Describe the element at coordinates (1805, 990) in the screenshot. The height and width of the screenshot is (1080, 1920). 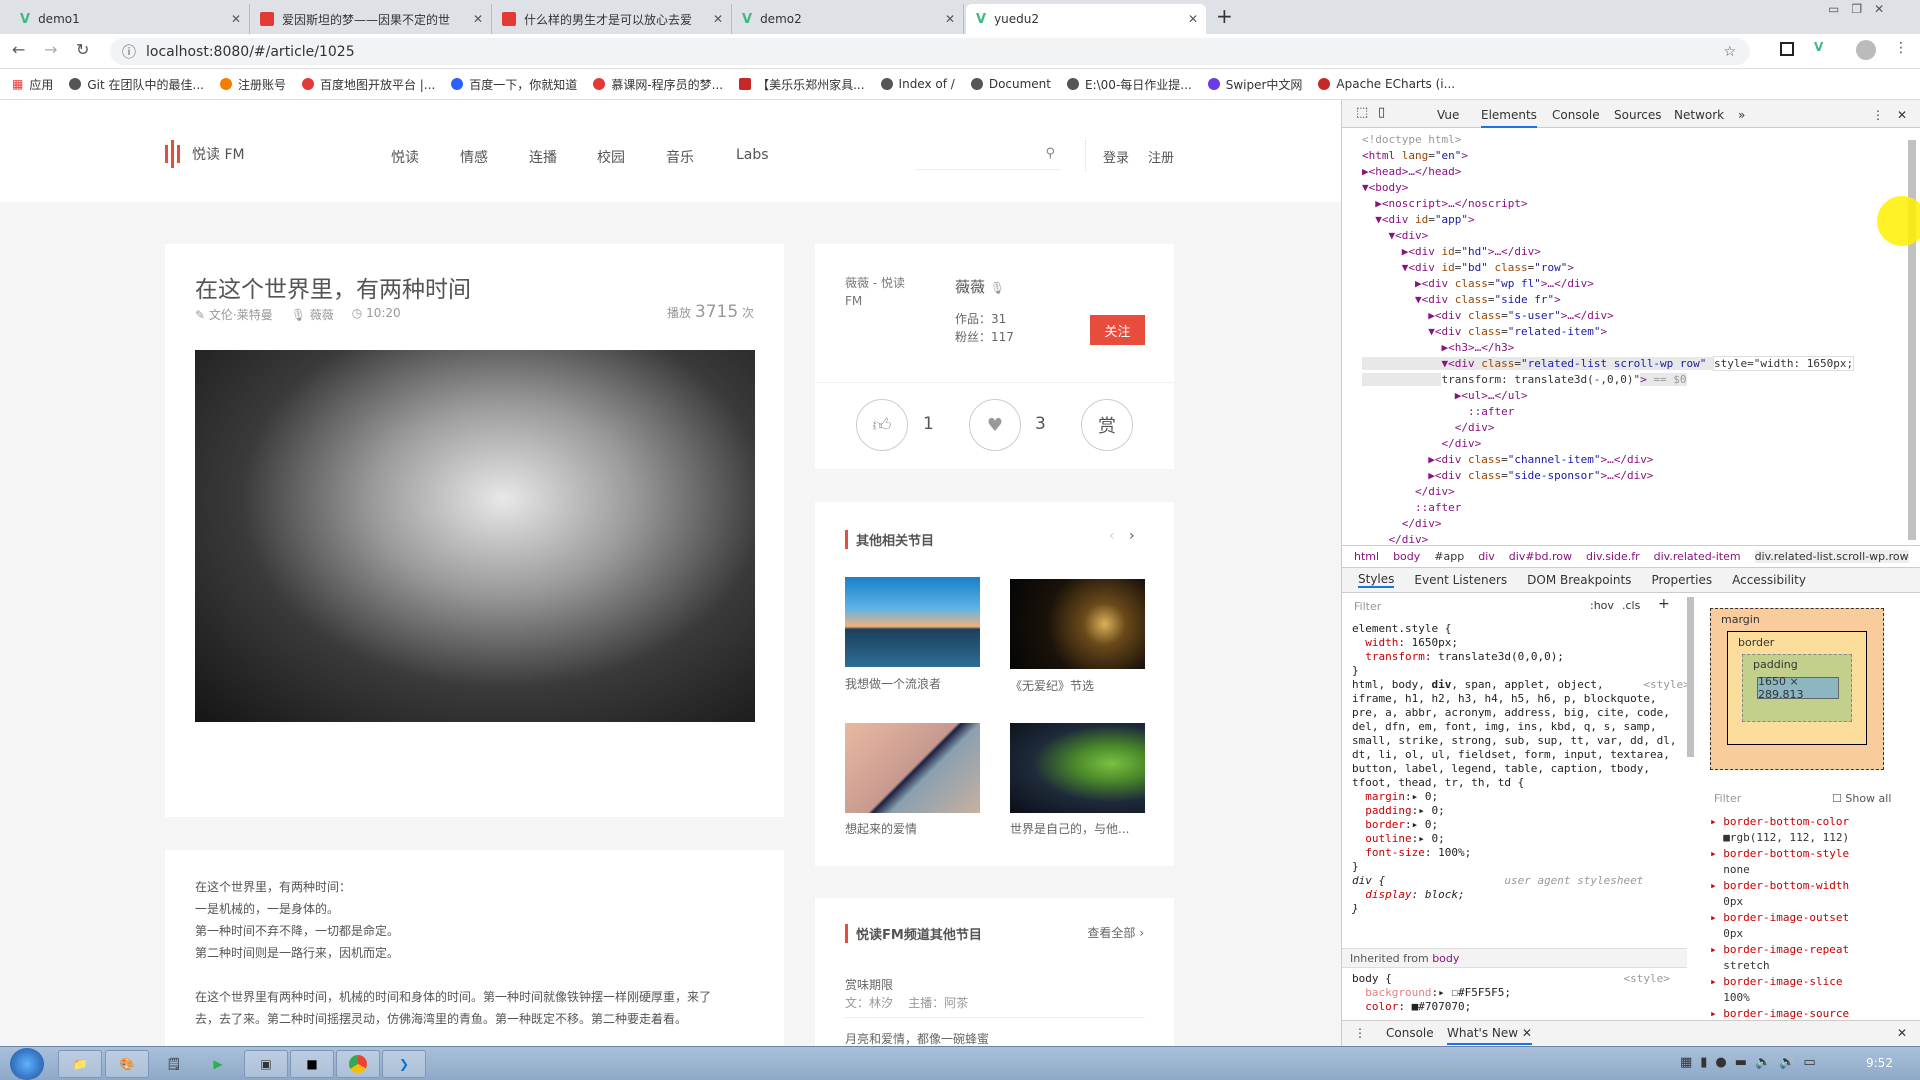
I see `computed-property: ▸ border-image-slice 100%` at that location.